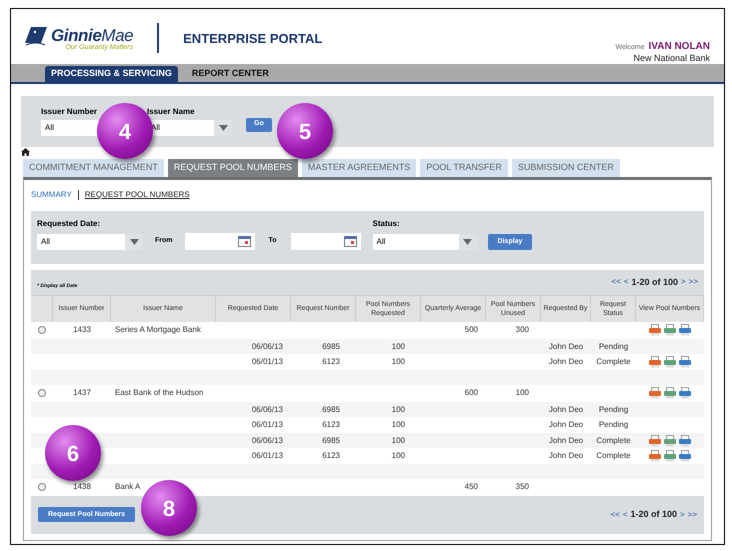 This screenshot has width=732, height=551. Describe the element at coordinates (671, 58) in the screenshot. I see `bank-name: New National Bank` at that location.